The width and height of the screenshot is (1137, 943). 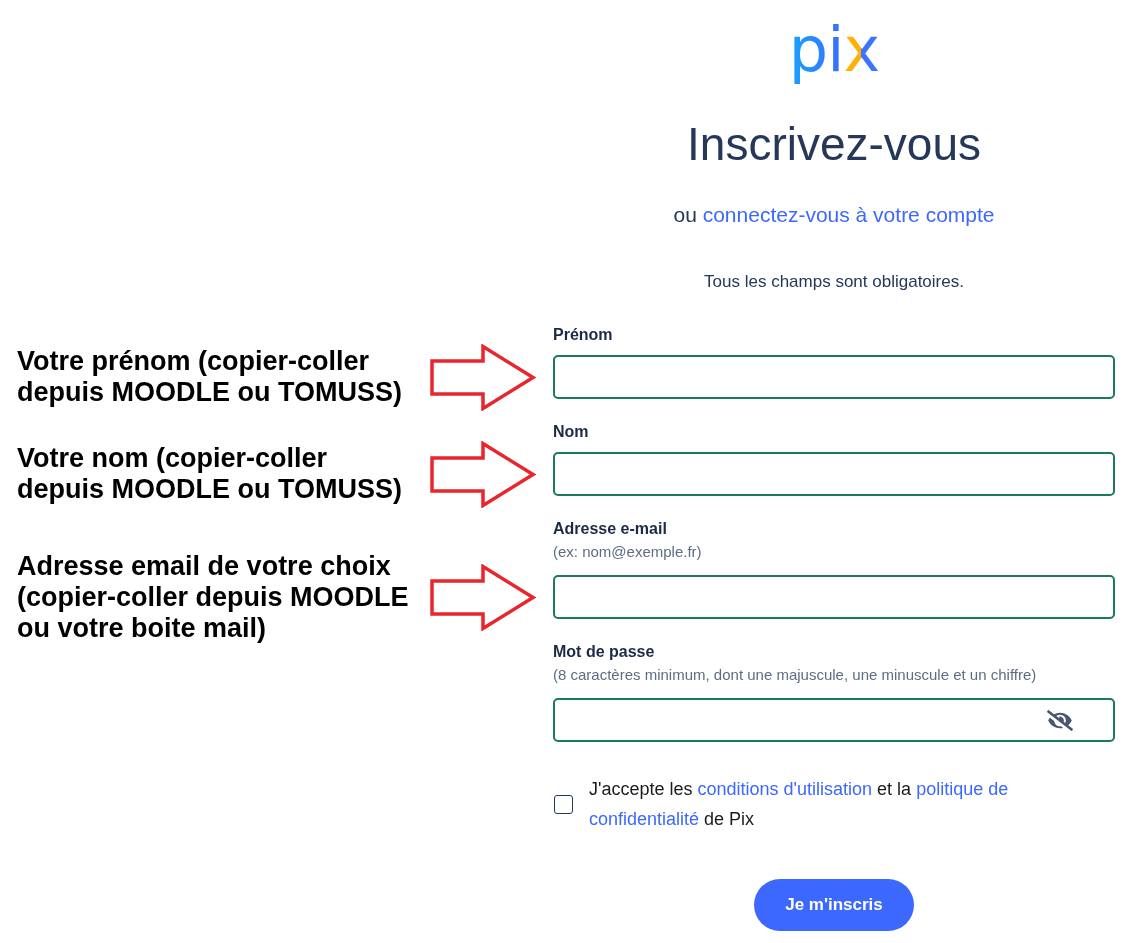 What do you see at coordinates (834, 720) in the screenshot?
I see `password-field` at bounding box center [834, 720].